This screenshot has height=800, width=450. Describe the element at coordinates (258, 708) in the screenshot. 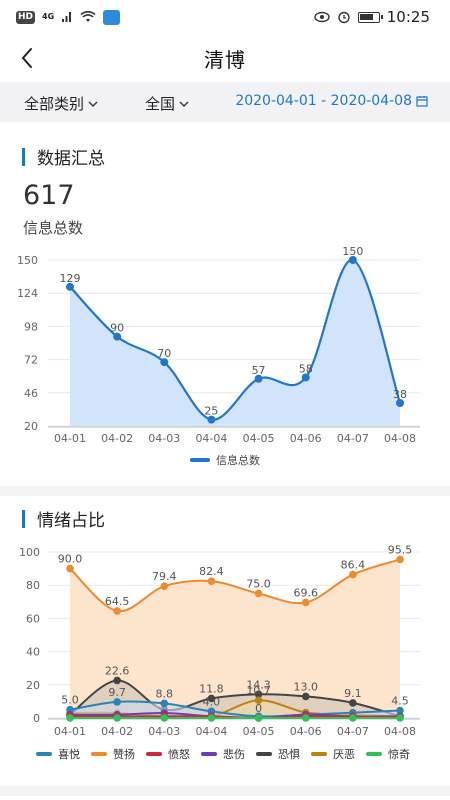

I see `data-label: 0` at that location.